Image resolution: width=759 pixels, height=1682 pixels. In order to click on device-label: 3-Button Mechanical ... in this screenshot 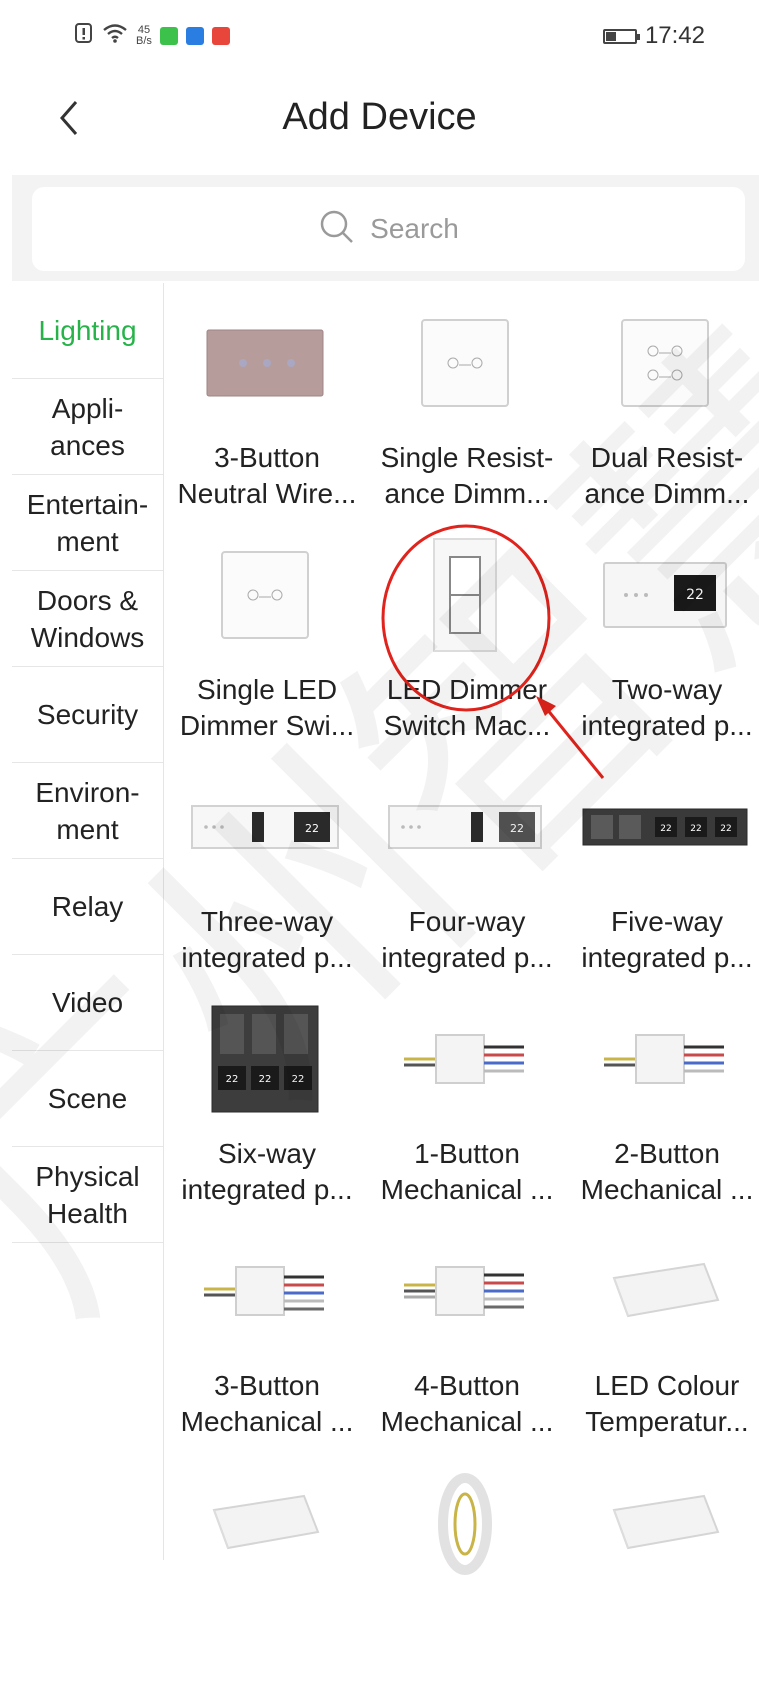, I will do `click(267, 1403)`.